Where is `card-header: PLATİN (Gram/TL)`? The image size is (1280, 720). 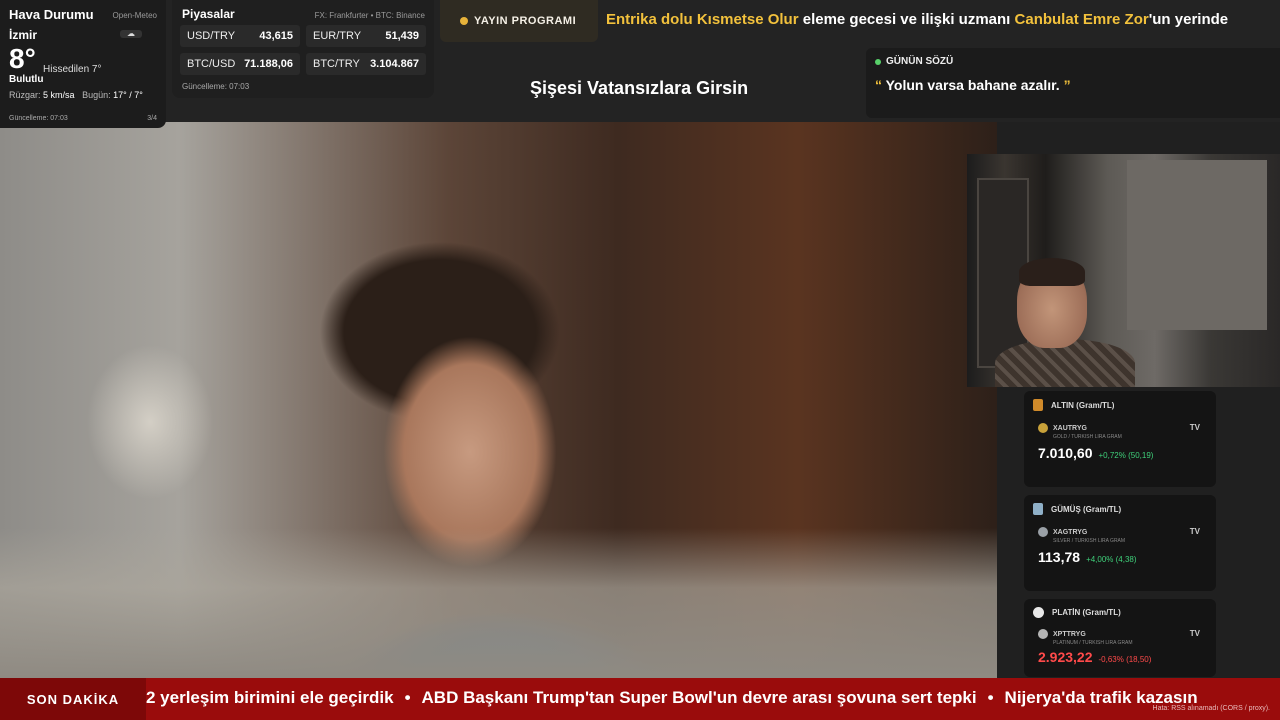 card-header: PLATİN (Gram/TL) is located at coordinates (1120, 612).